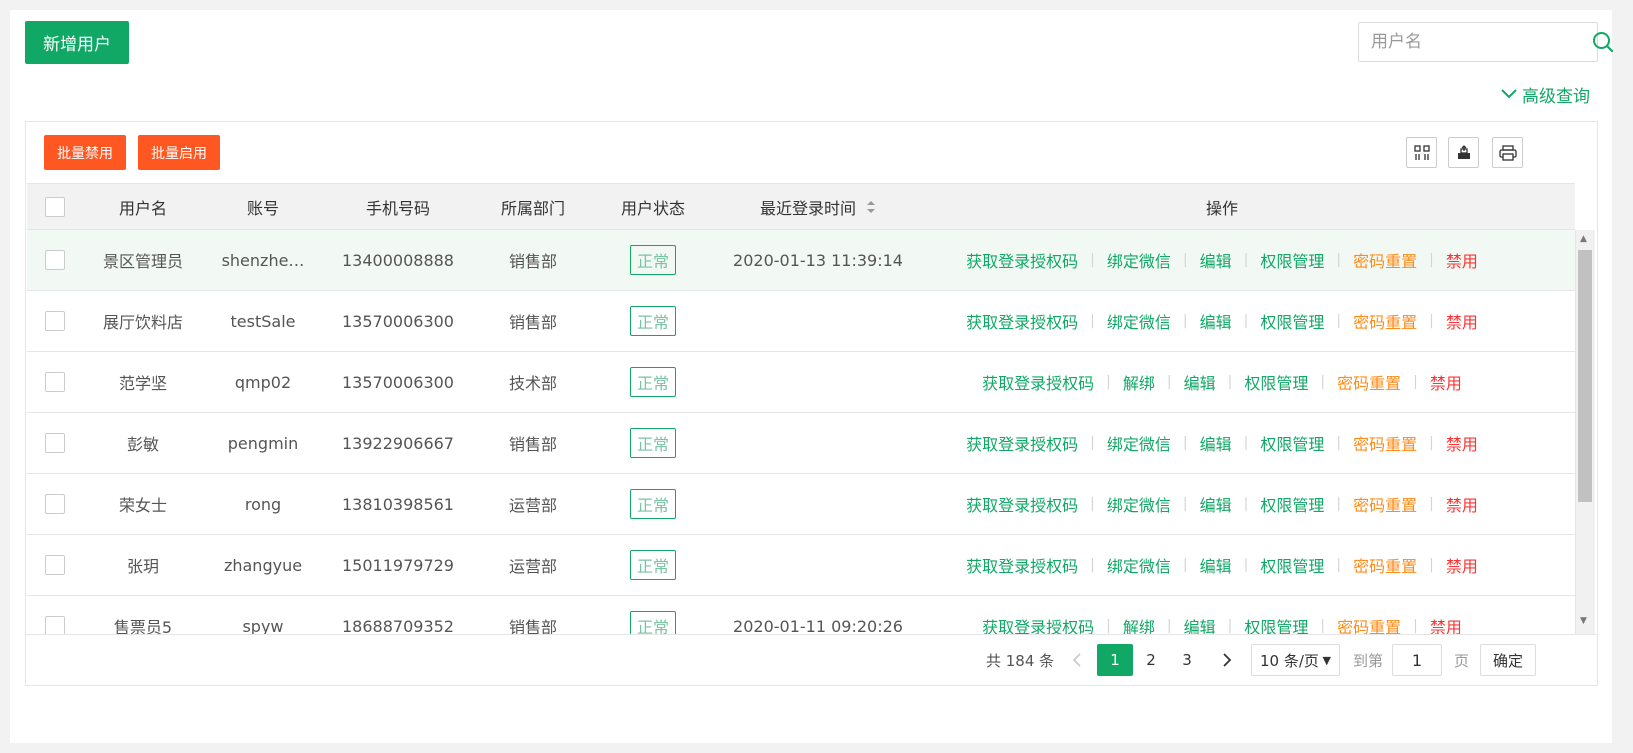  Describe the element at coordinates (818, 504) in the screenshot. I see `cell-last-login` at that location.